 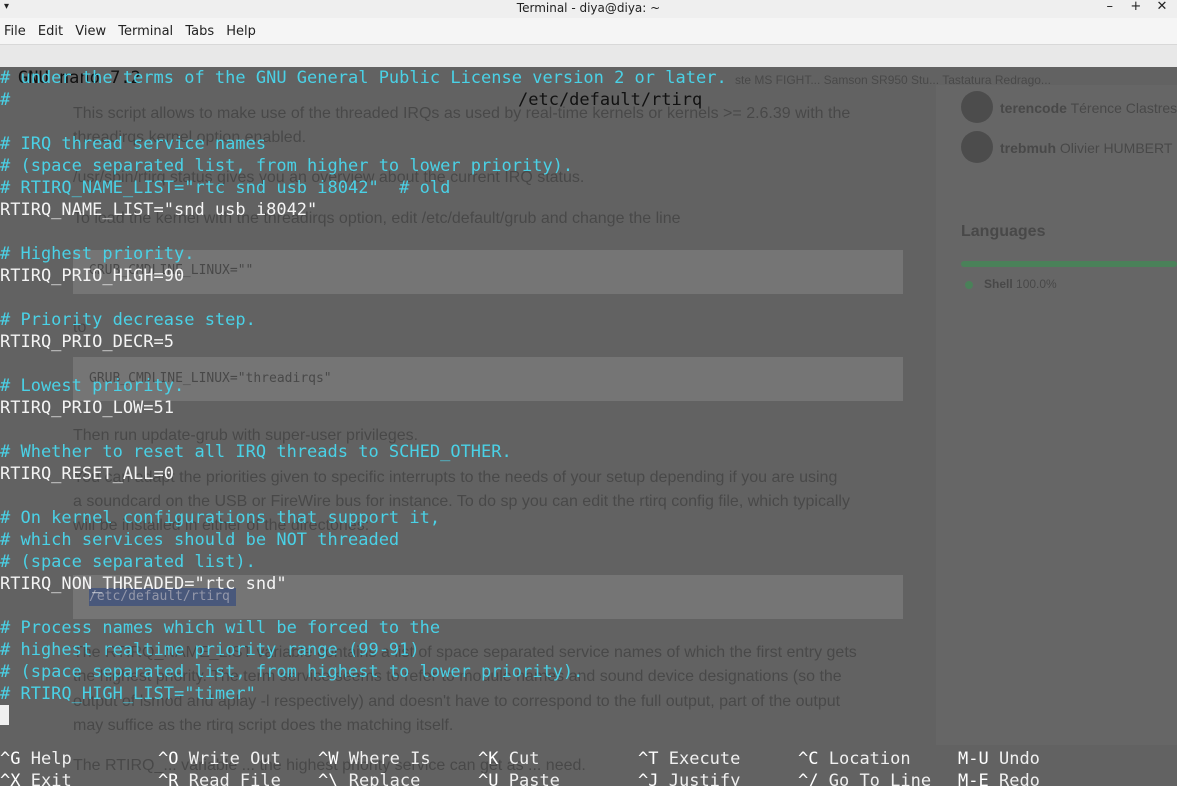 I want to click on window-titlebar: ▾ Terminal - diya@diya: ~ – + ✕, so click(x=588, y=9).